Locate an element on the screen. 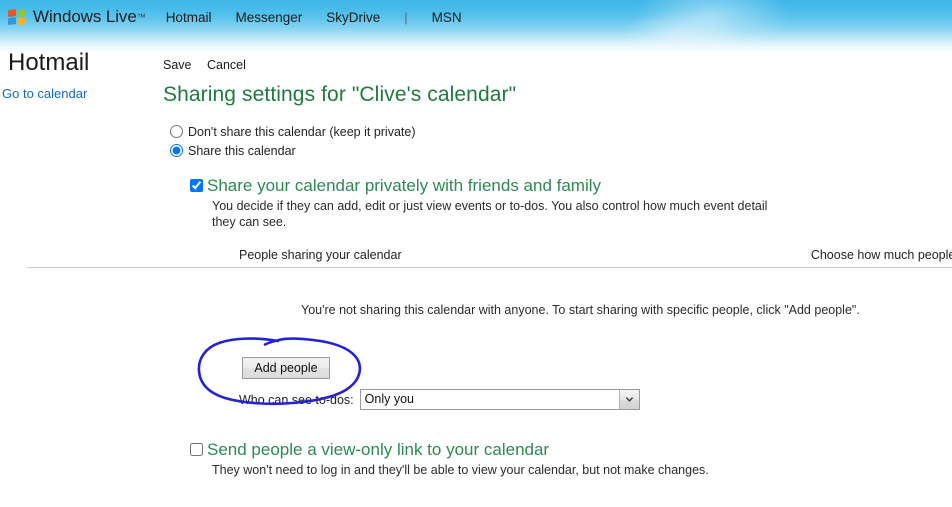 This screenshot has width=952, height=507. dont-share-radio is located at coordinates (176, 131).